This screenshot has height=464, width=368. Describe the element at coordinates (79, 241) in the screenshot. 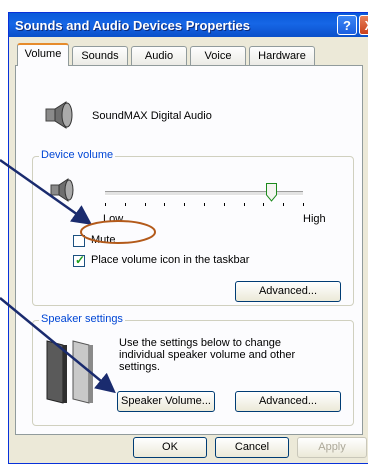

I see `mute-checkbox` at that location.